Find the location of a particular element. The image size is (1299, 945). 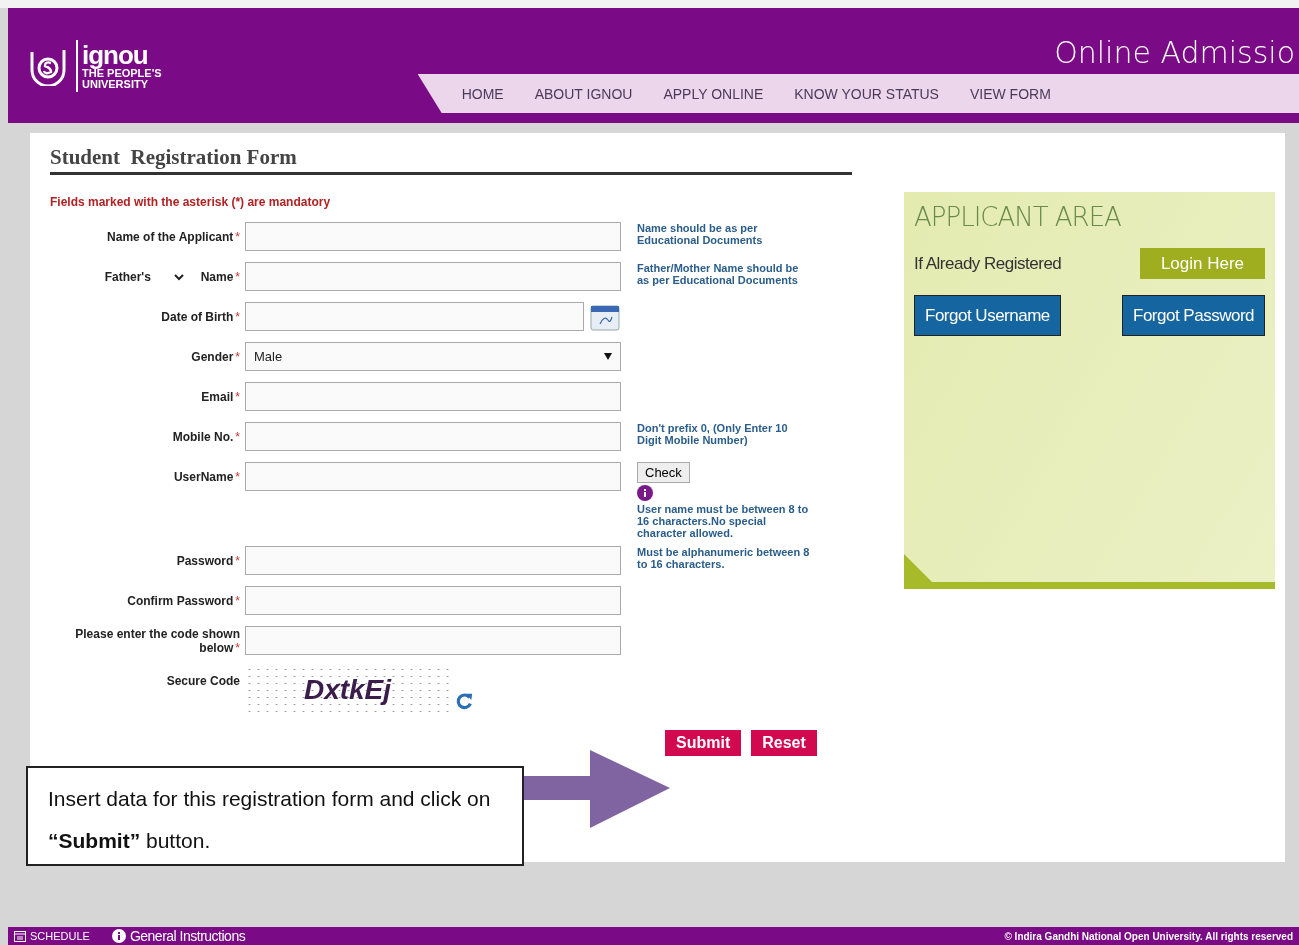

field-label: Mobile No. * is located at coordinates (206, 436).